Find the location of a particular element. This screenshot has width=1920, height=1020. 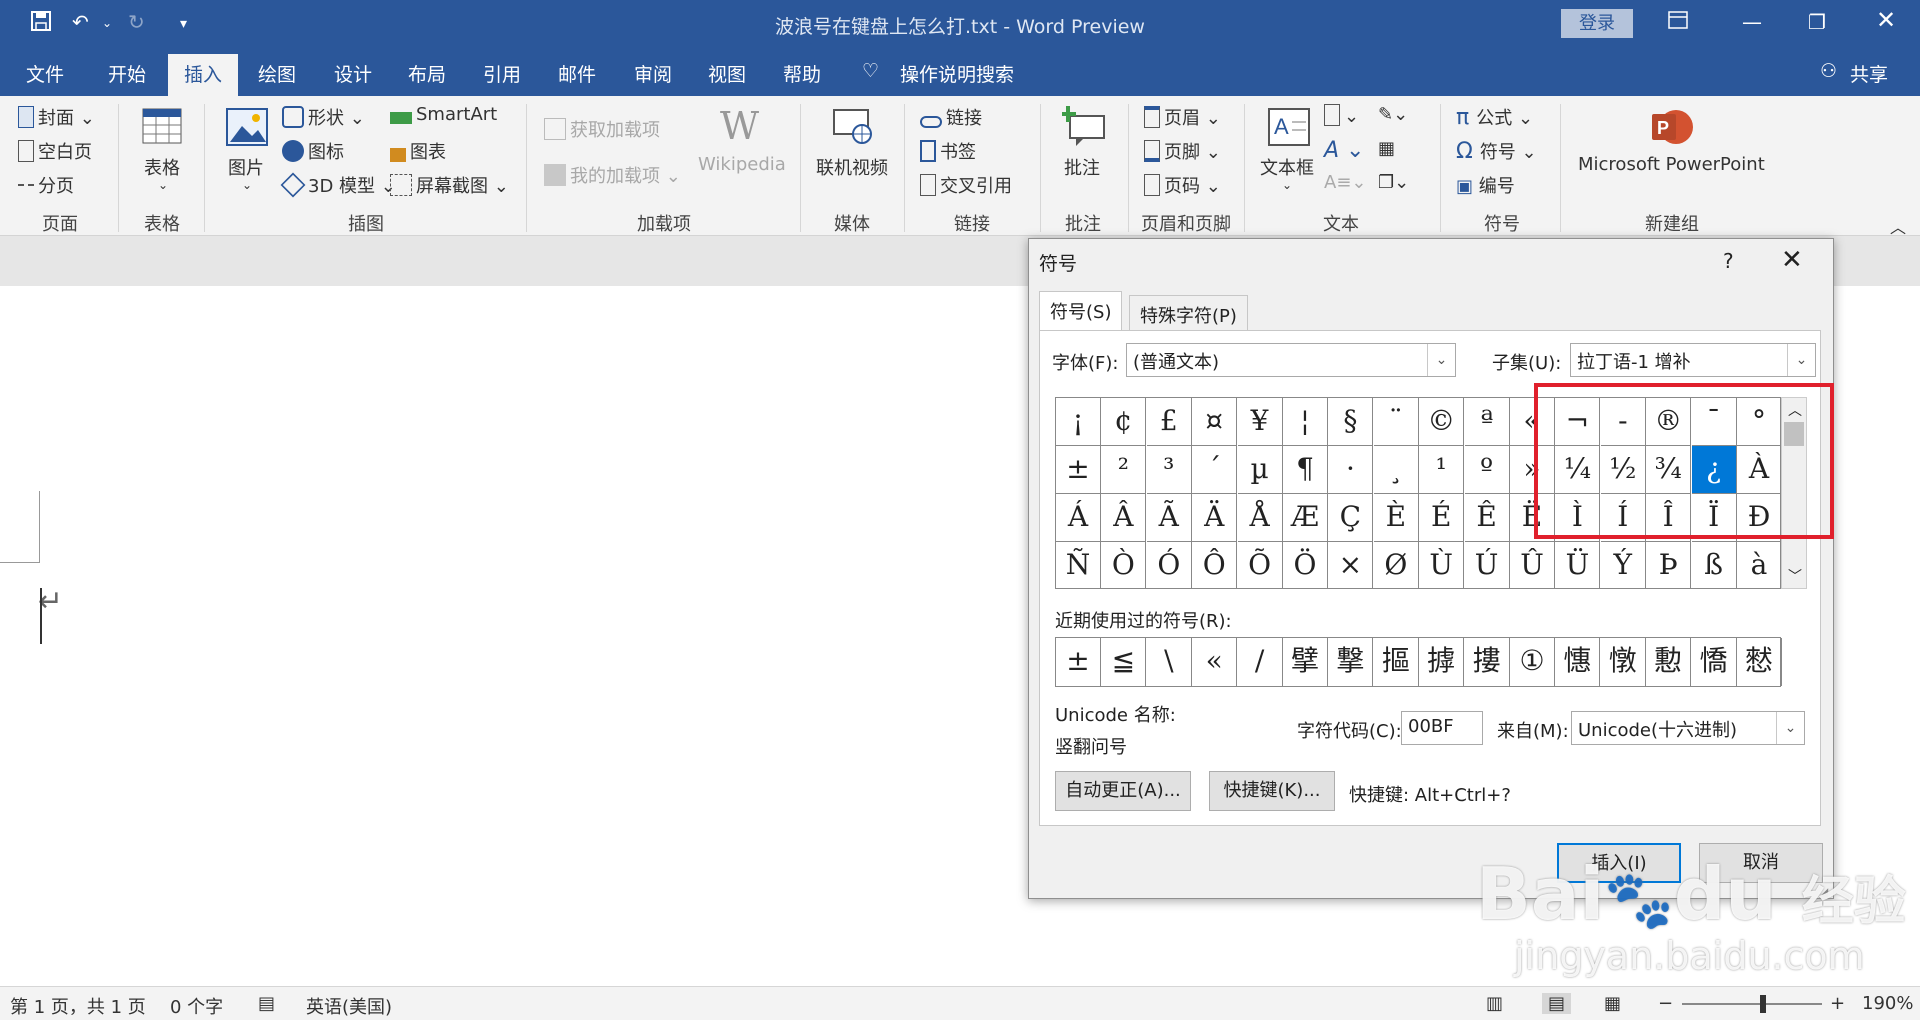

symbol-cell: Û is located at coordinates (1532, 565).